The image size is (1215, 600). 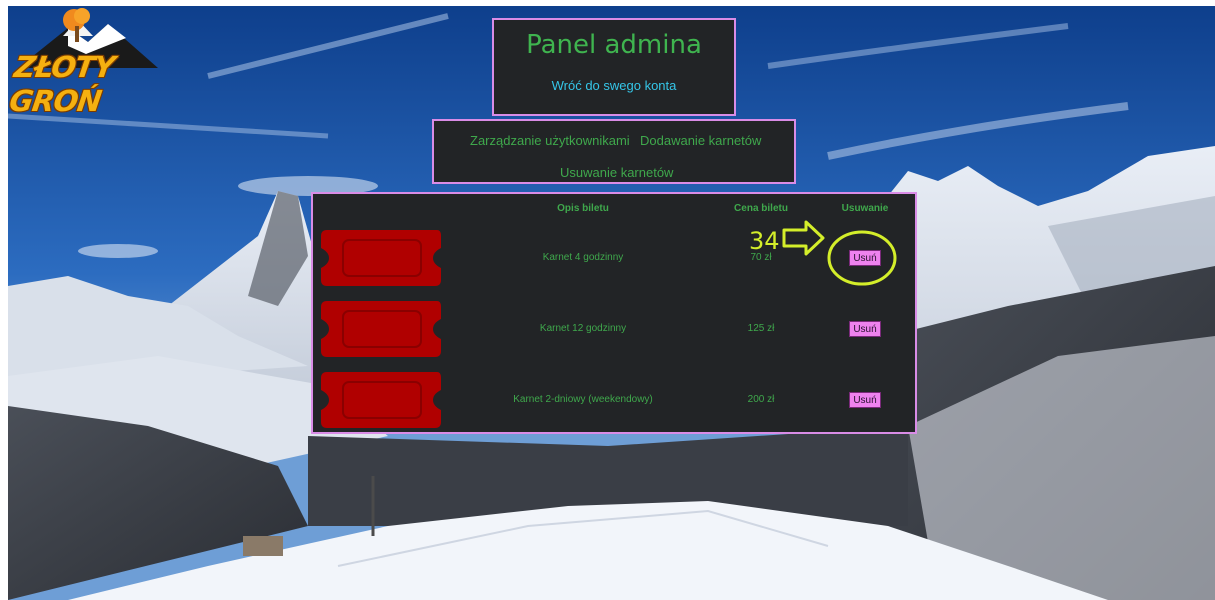 I want to click on nav-add-passes: Dodawanie karnetów, so click(x=700, y=140).